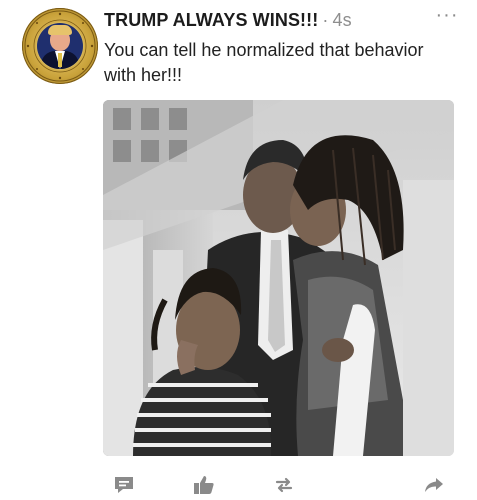 Image resolution: width=477 pixels, height=500 pixels. I want to click on share-button, so click(435, 485).